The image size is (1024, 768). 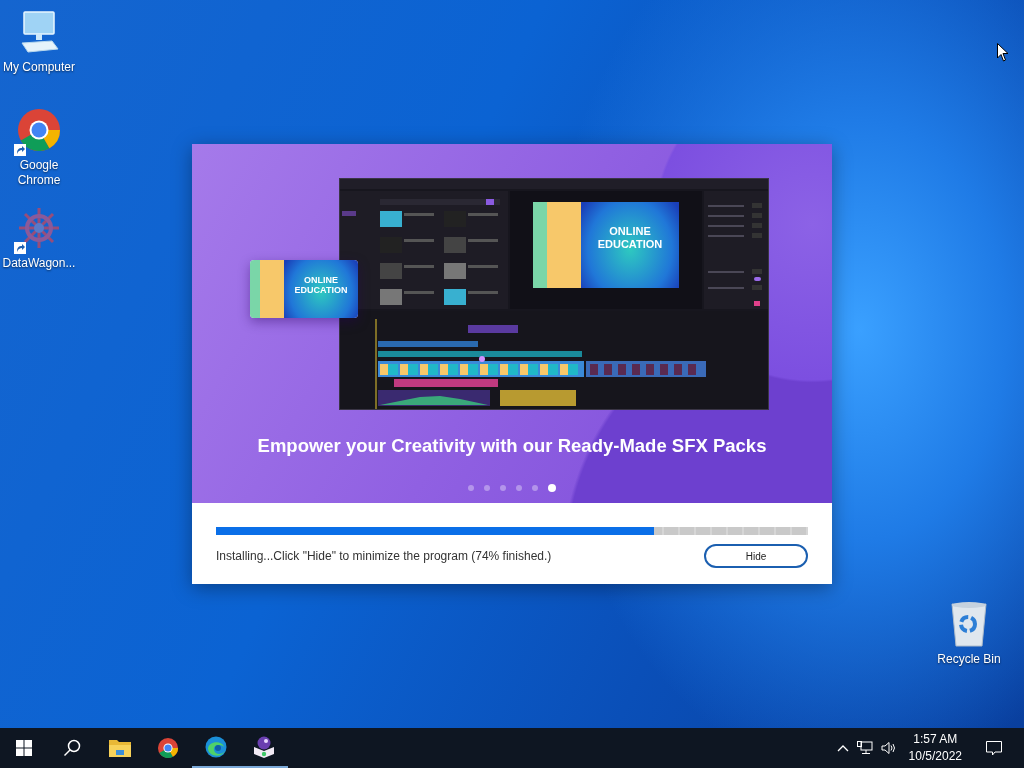 What do you see at coordinates (72, 748) in the screenshot?
I see `search-icon` at bounding box center [72, 748].